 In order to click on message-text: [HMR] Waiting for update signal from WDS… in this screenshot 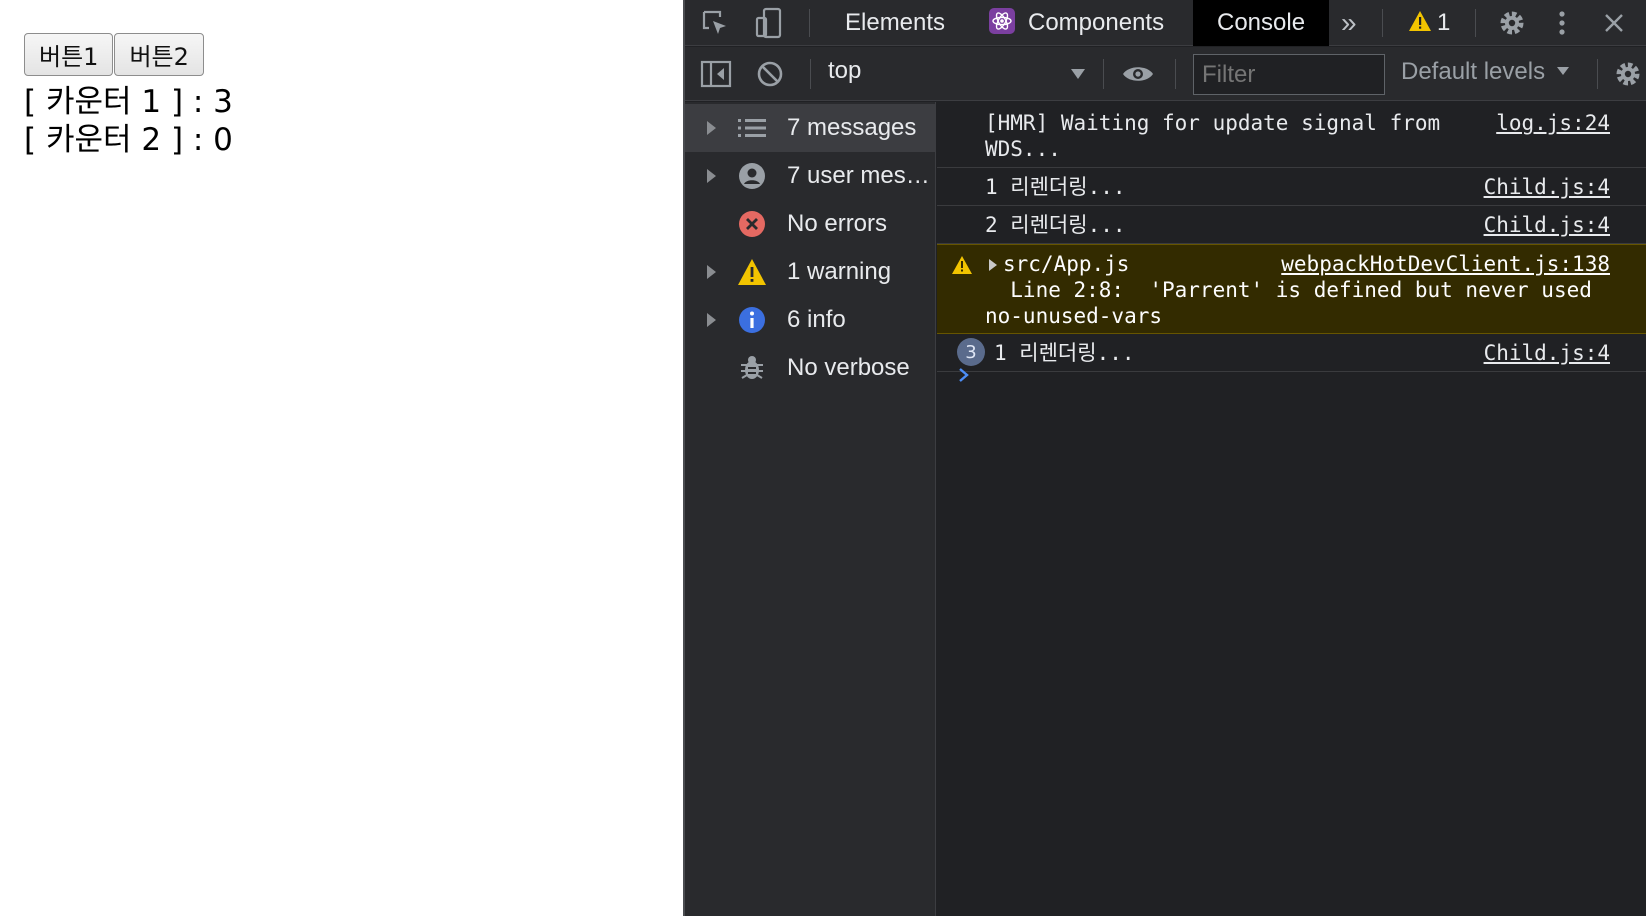, I will do `click(1213, 136)`.